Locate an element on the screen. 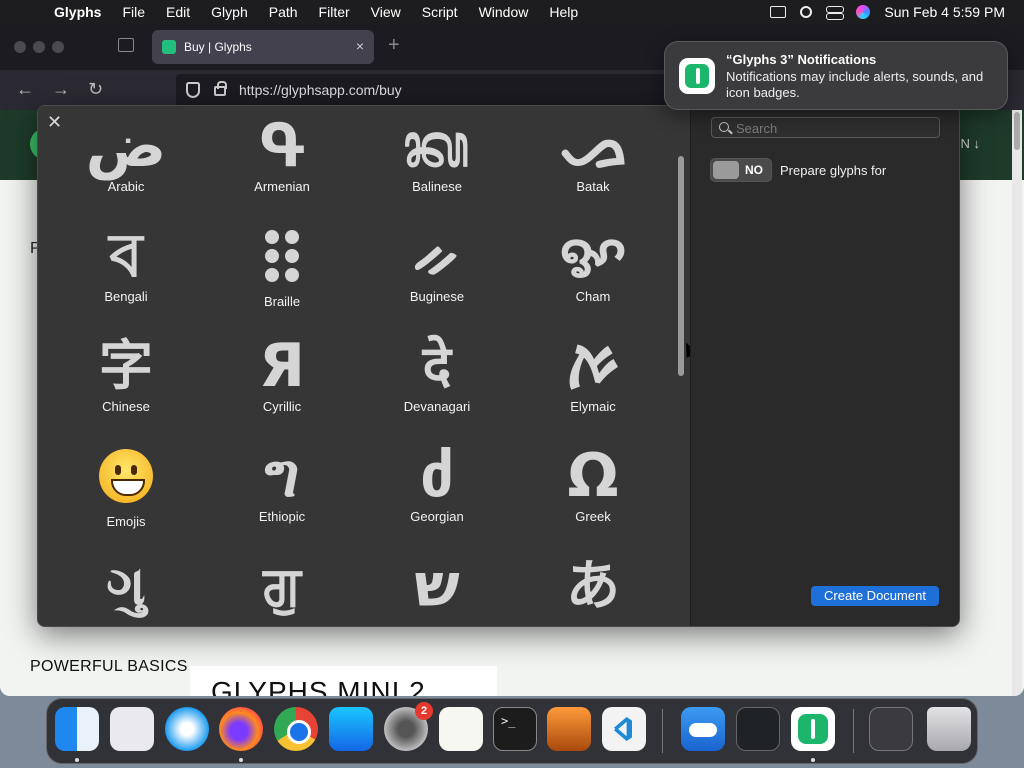  script-buginese: ᨀ Buginese is located at coordinates (437, 264).